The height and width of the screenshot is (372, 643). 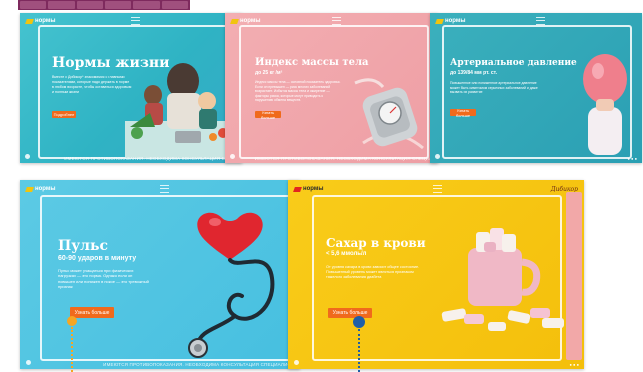 I want to click on slide-title: Индекс массы тела, so click(x=312, y=62).